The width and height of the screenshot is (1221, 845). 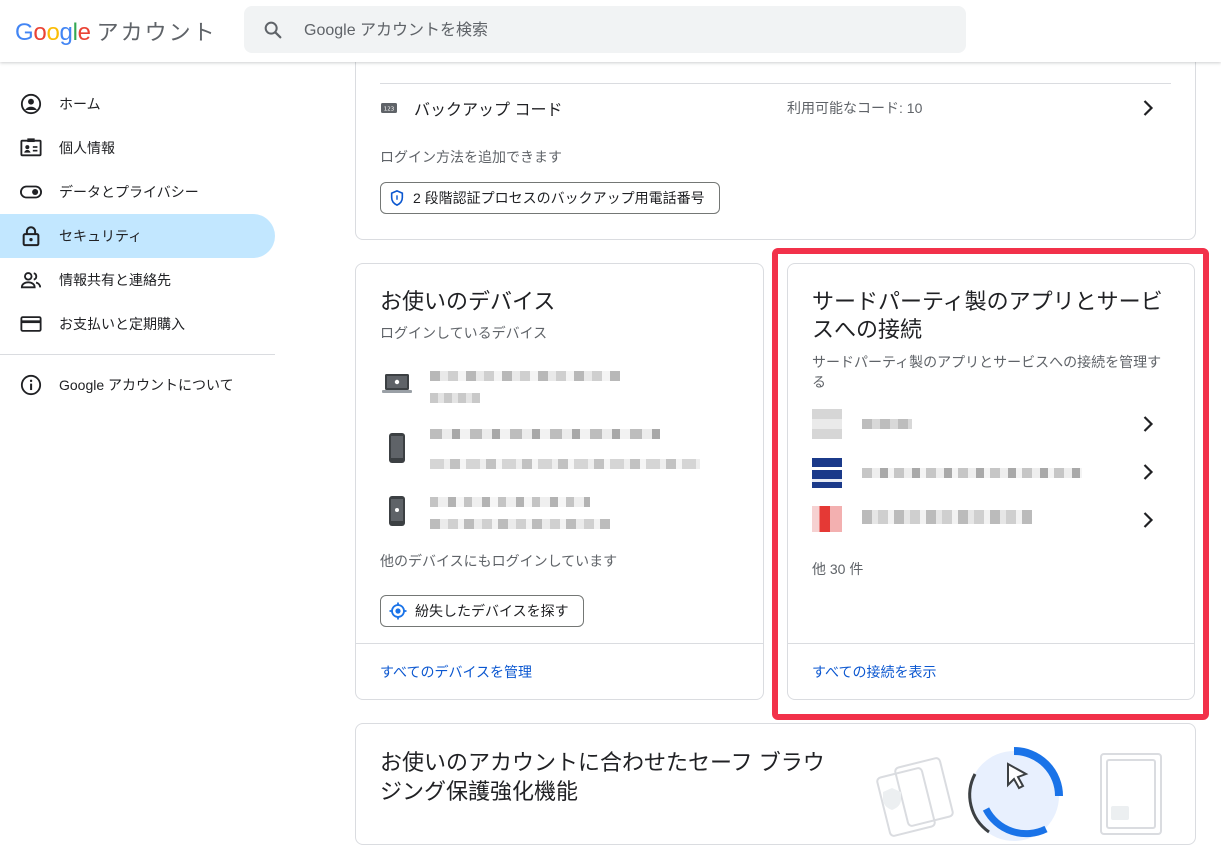 I want to click on backup-codes-icon: 123, so click(x=389, y=108).